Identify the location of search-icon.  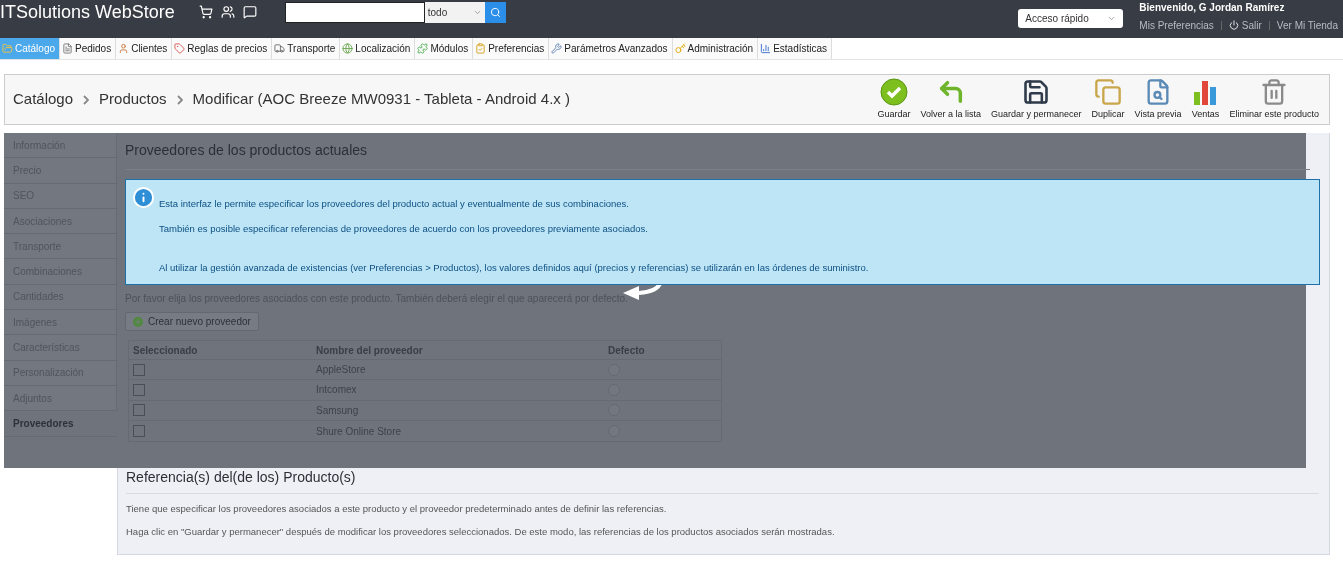
(495, 12).